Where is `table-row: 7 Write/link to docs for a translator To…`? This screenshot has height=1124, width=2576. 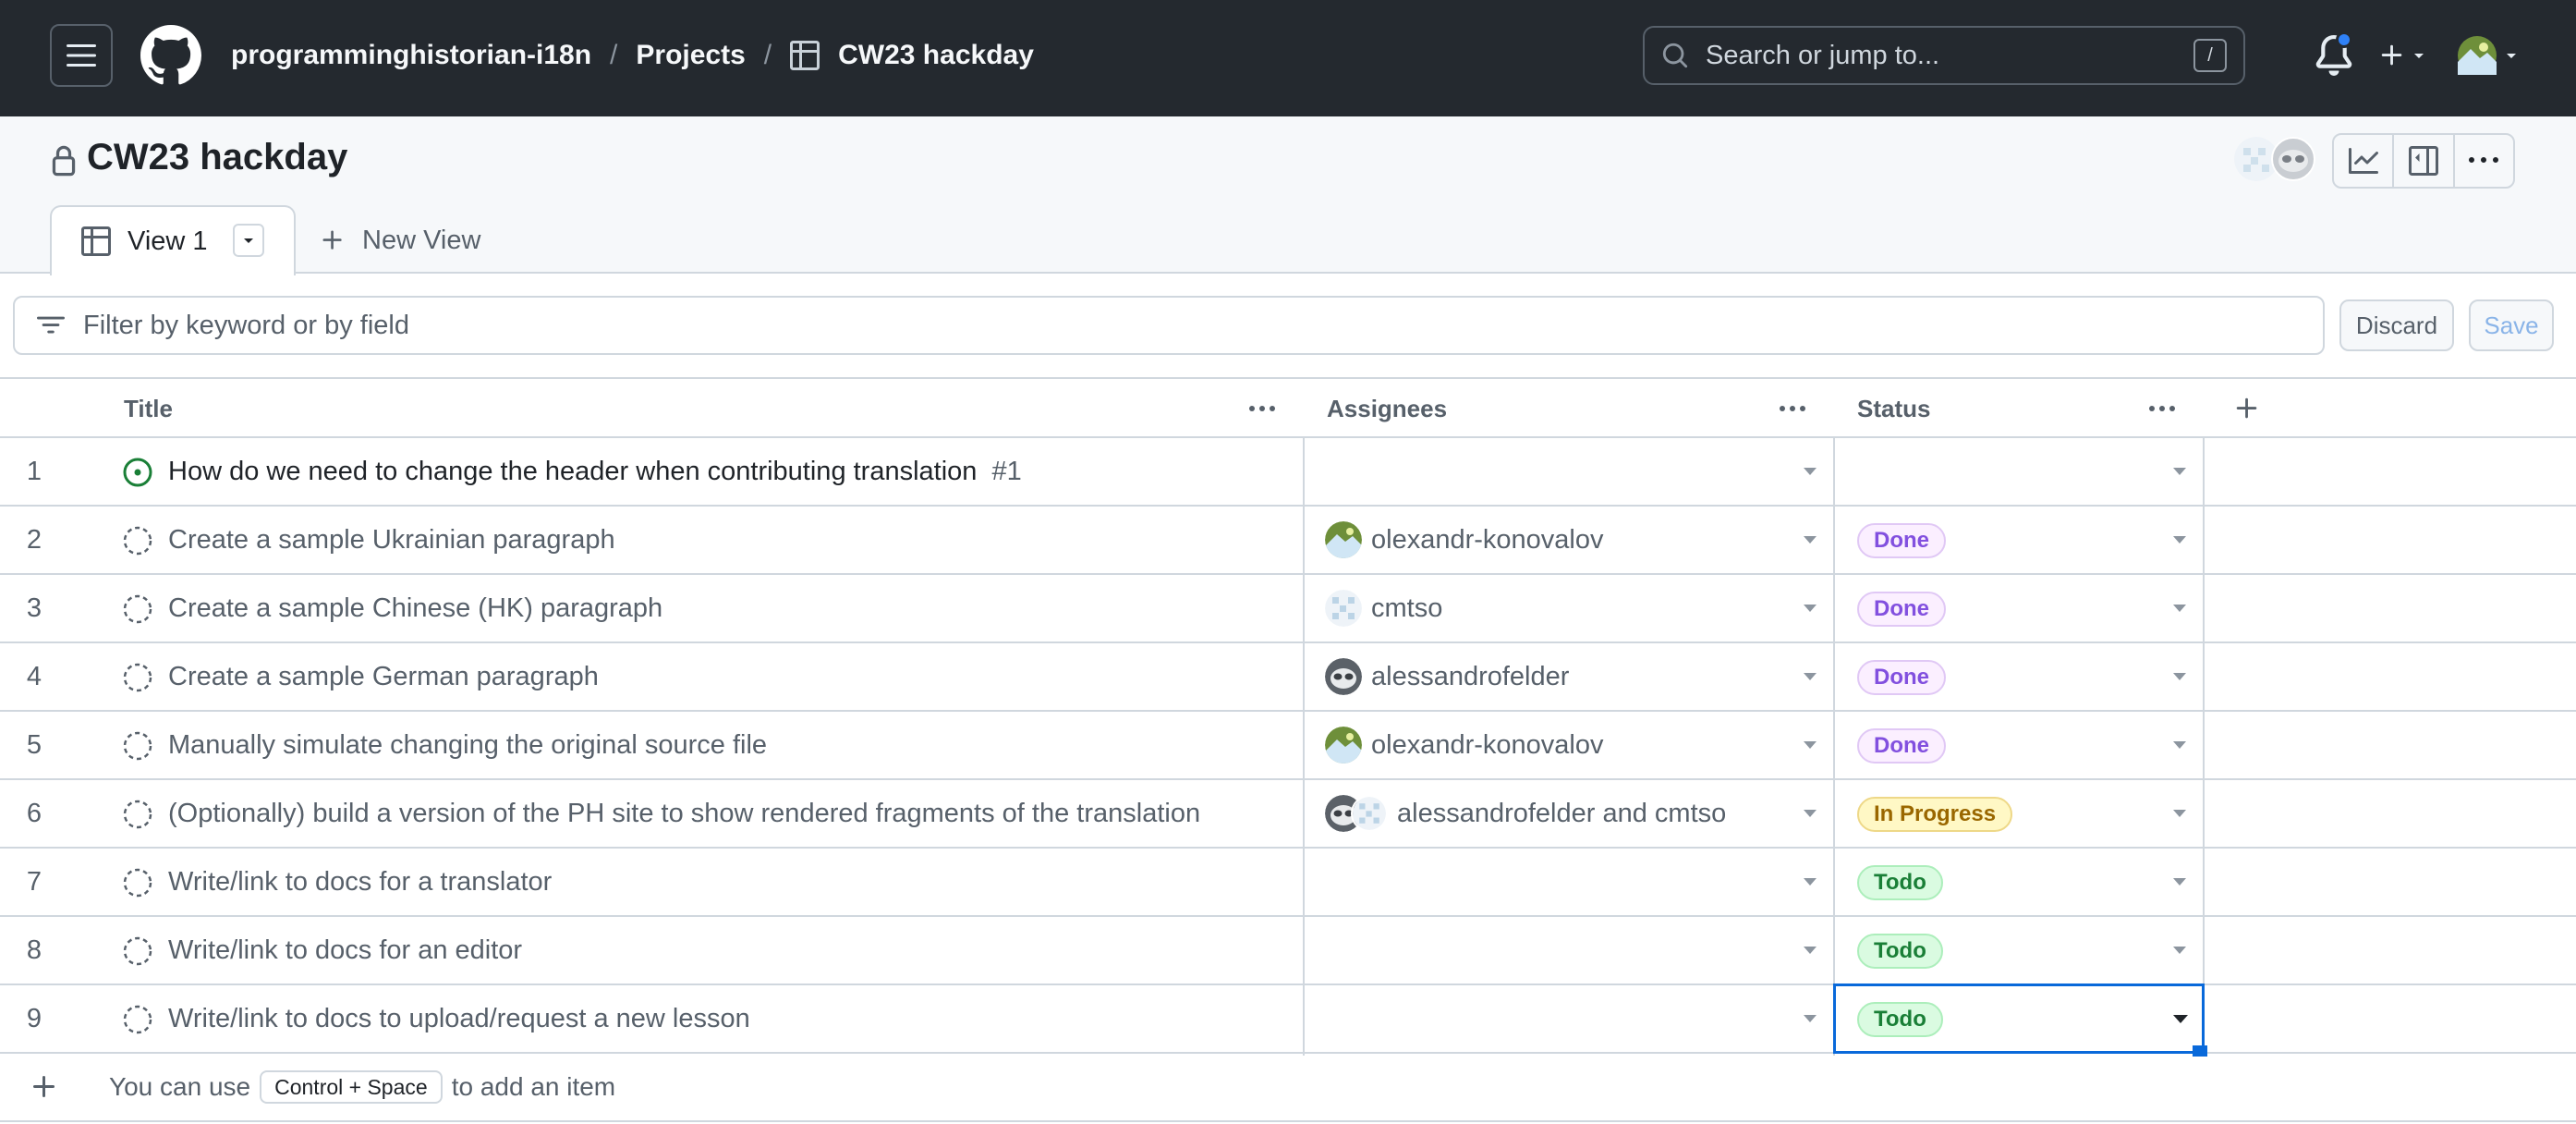
table-row: 7 Write/link to docs for a translator To… is located at coordinates (1288, 883).